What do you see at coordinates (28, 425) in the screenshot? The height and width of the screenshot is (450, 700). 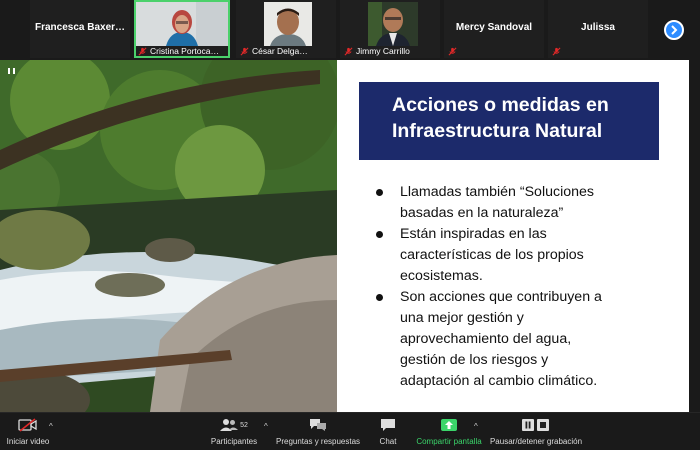 I see `video-off-icon` at bounding box center [28, 425].